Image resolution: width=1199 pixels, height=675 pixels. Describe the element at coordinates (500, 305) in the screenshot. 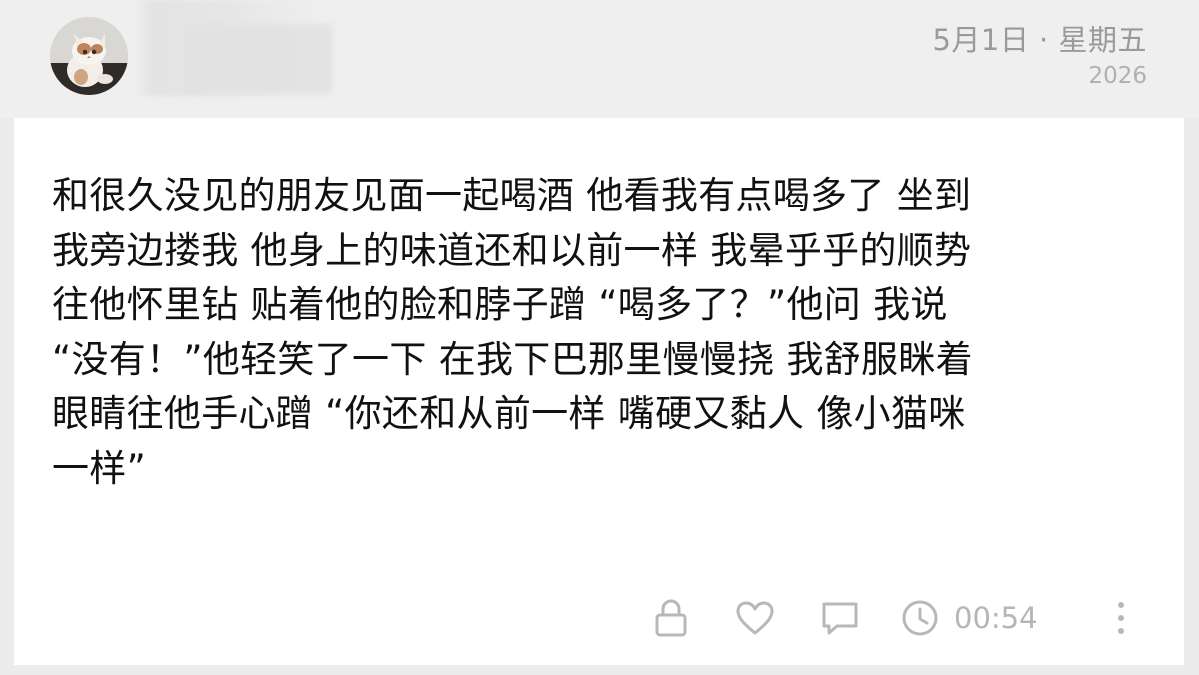

I see `post-line: 往他怀里钻 贴着他的脸和脖子蹭 “喝多了？”他问 我说` at that location.